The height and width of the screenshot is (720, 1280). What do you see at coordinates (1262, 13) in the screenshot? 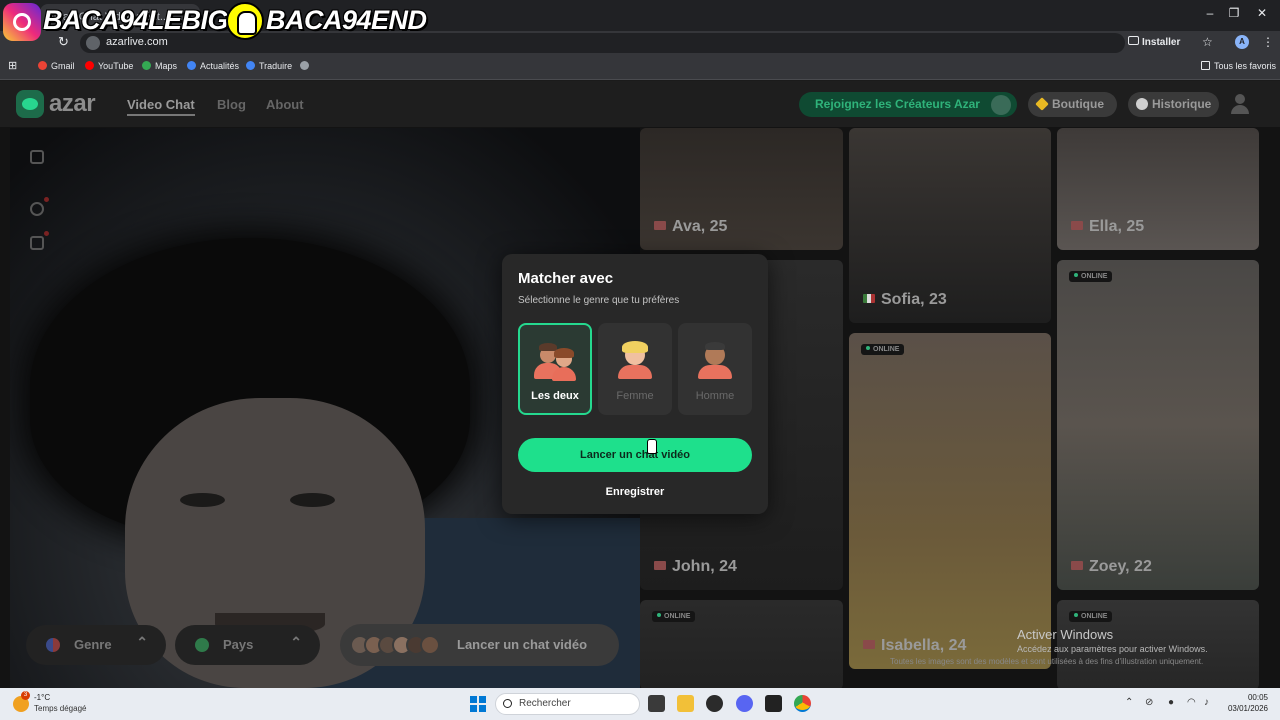
I see `close-window-icon: ✕` at bounding box center [1262, 13].